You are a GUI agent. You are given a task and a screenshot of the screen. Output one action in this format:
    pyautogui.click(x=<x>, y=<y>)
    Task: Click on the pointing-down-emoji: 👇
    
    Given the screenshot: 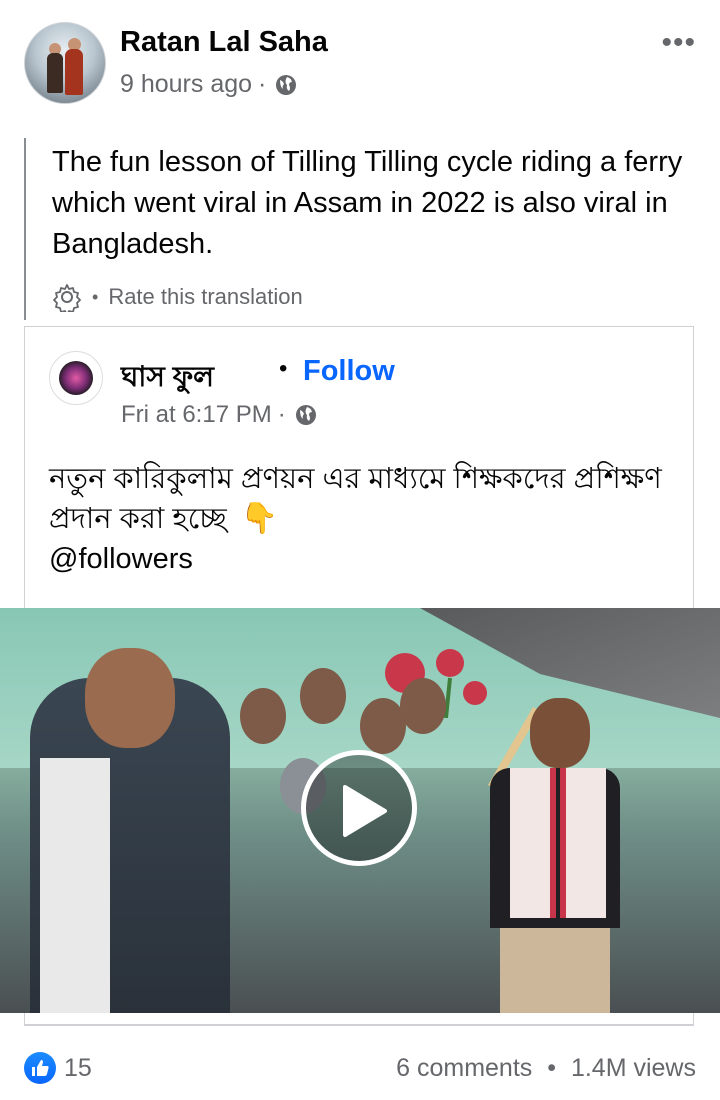 What is the action you would take?
    pyautogui.click(x=259, y=518)
    